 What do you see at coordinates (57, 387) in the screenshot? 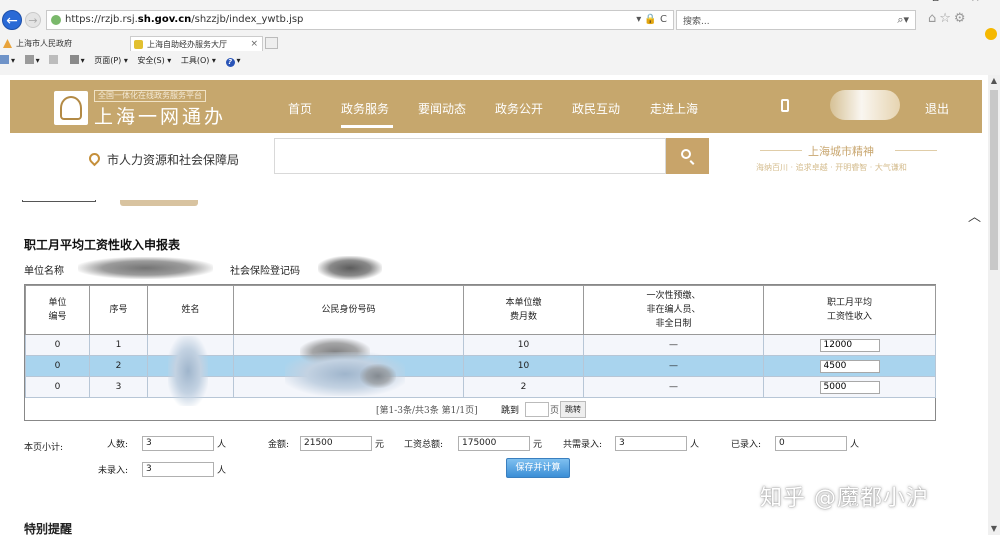
I see `cell-unit-no: 0` at bounding box center [57, 387].